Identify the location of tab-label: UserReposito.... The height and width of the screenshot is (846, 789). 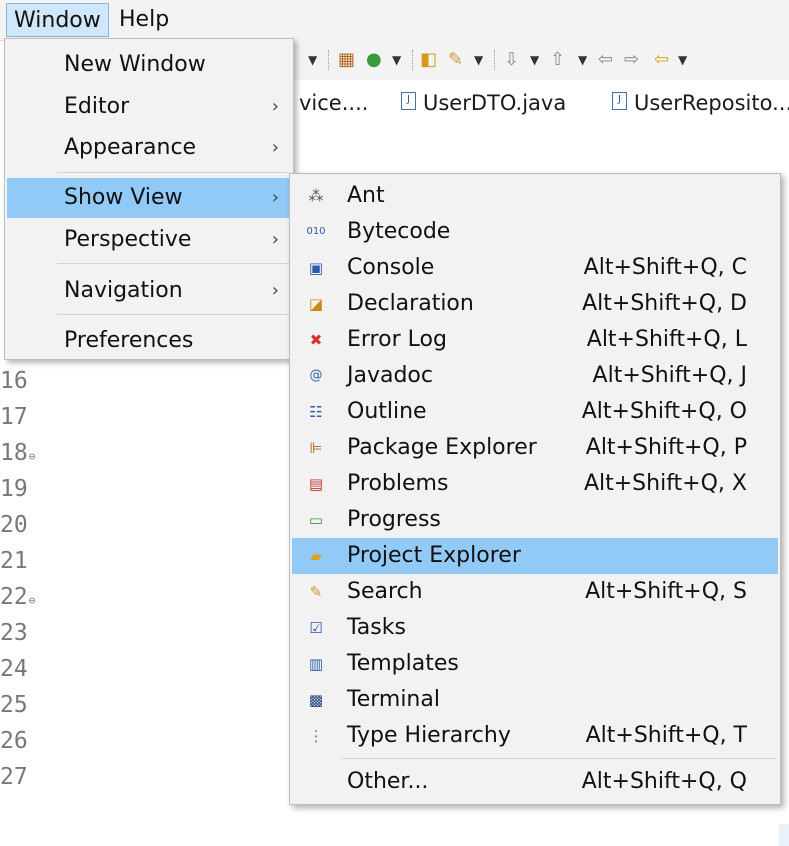
(711, 103).